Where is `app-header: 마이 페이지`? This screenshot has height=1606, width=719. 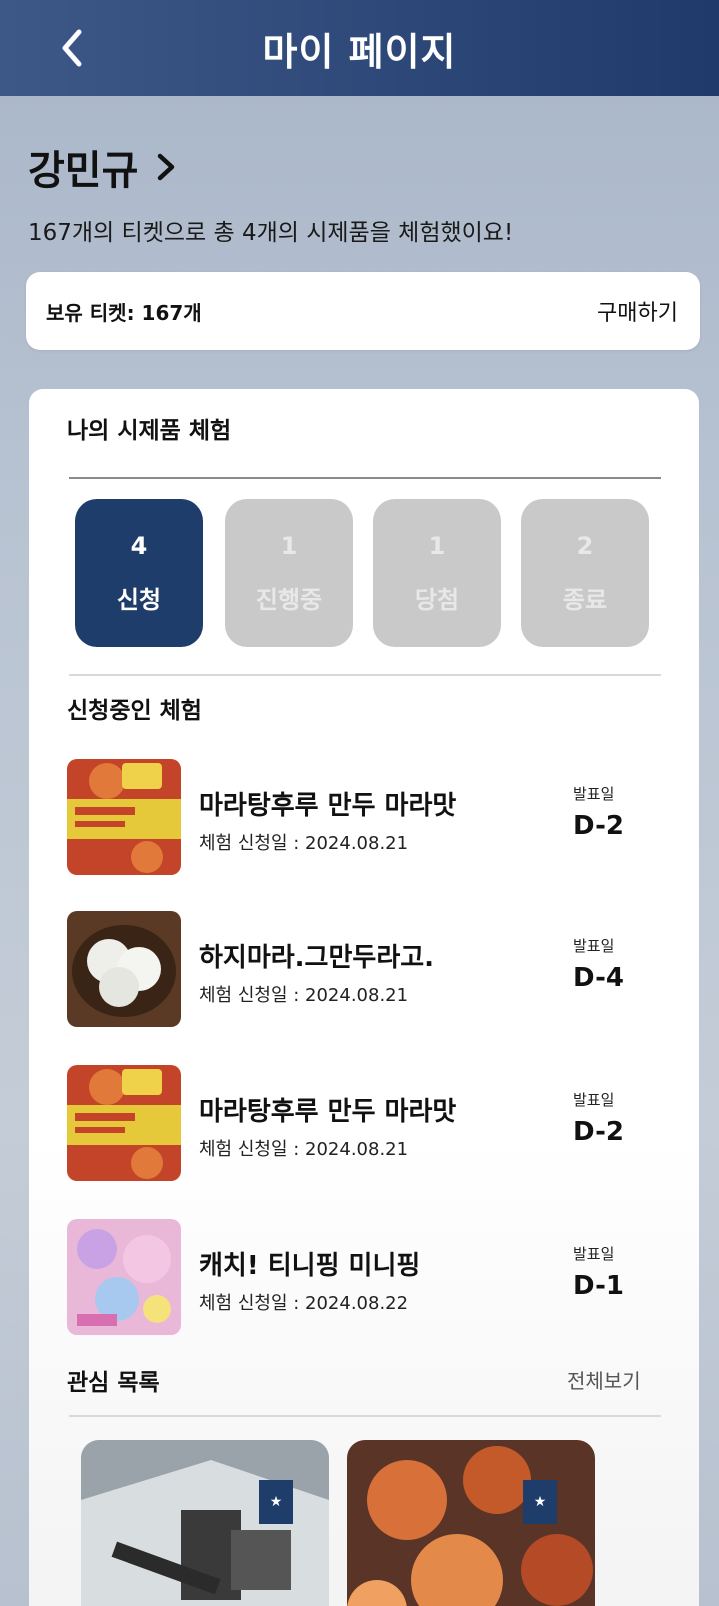 app-header: 마이 페이지 is located at coordinates (359, 48).